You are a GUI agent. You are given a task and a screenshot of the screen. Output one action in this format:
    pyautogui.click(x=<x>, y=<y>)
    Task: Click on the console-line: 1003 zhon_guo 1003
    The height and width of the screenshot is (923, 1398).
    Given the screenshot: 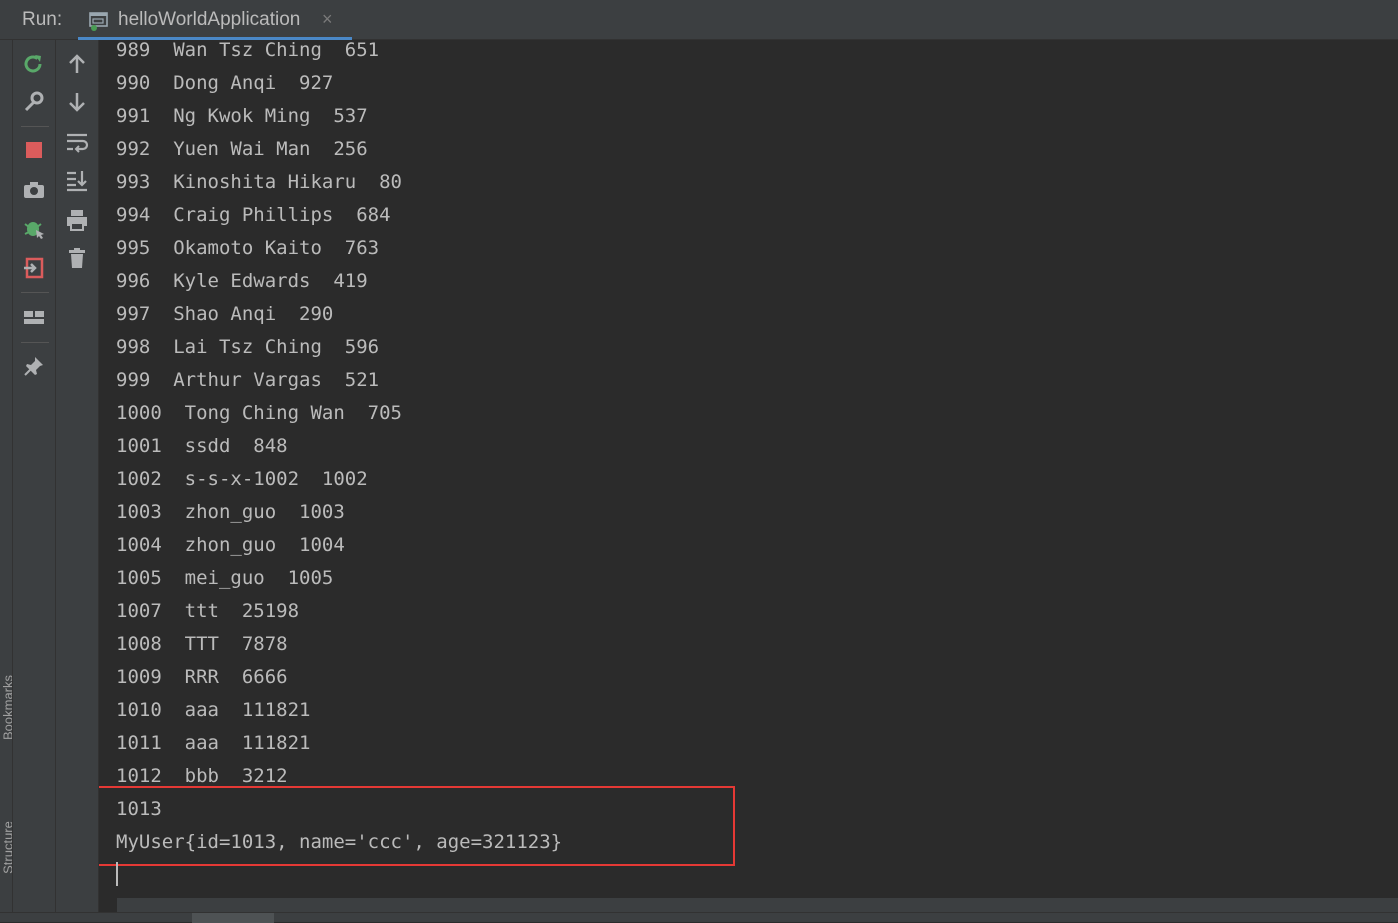 What is the action you would take?
    pyautogui.click(x=230, y=512)
    